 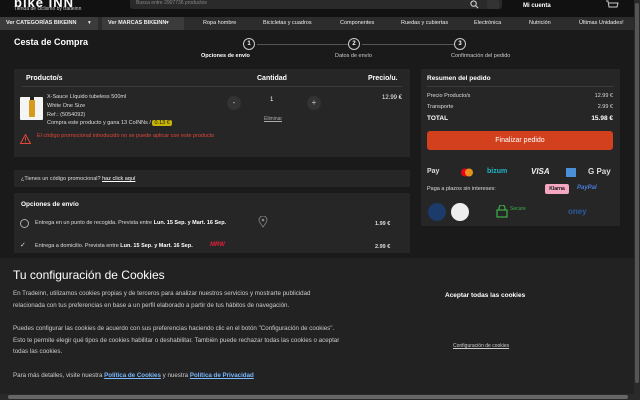 What do you see at coordinates (66, 115) in the screenshot?
I see `product-ref: Ref.: (5054092)` at bounding box center [66, 115].